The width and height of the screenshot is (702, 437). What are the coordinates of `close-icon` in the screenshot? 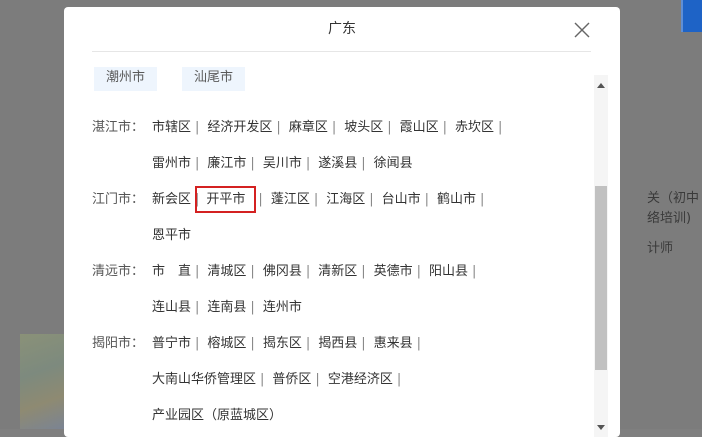 It's located at (582, 30).